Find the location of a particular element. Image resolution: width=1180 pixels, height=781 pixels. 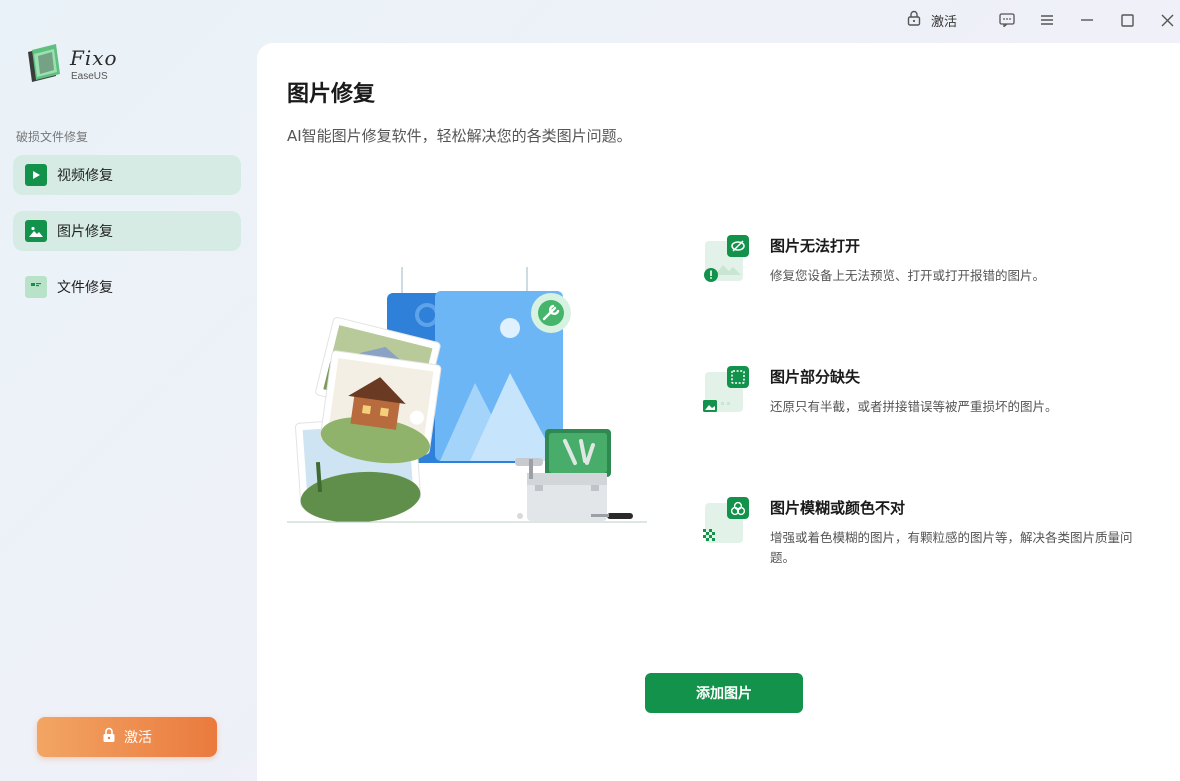

image-icon is located at coordinates (36, 231).